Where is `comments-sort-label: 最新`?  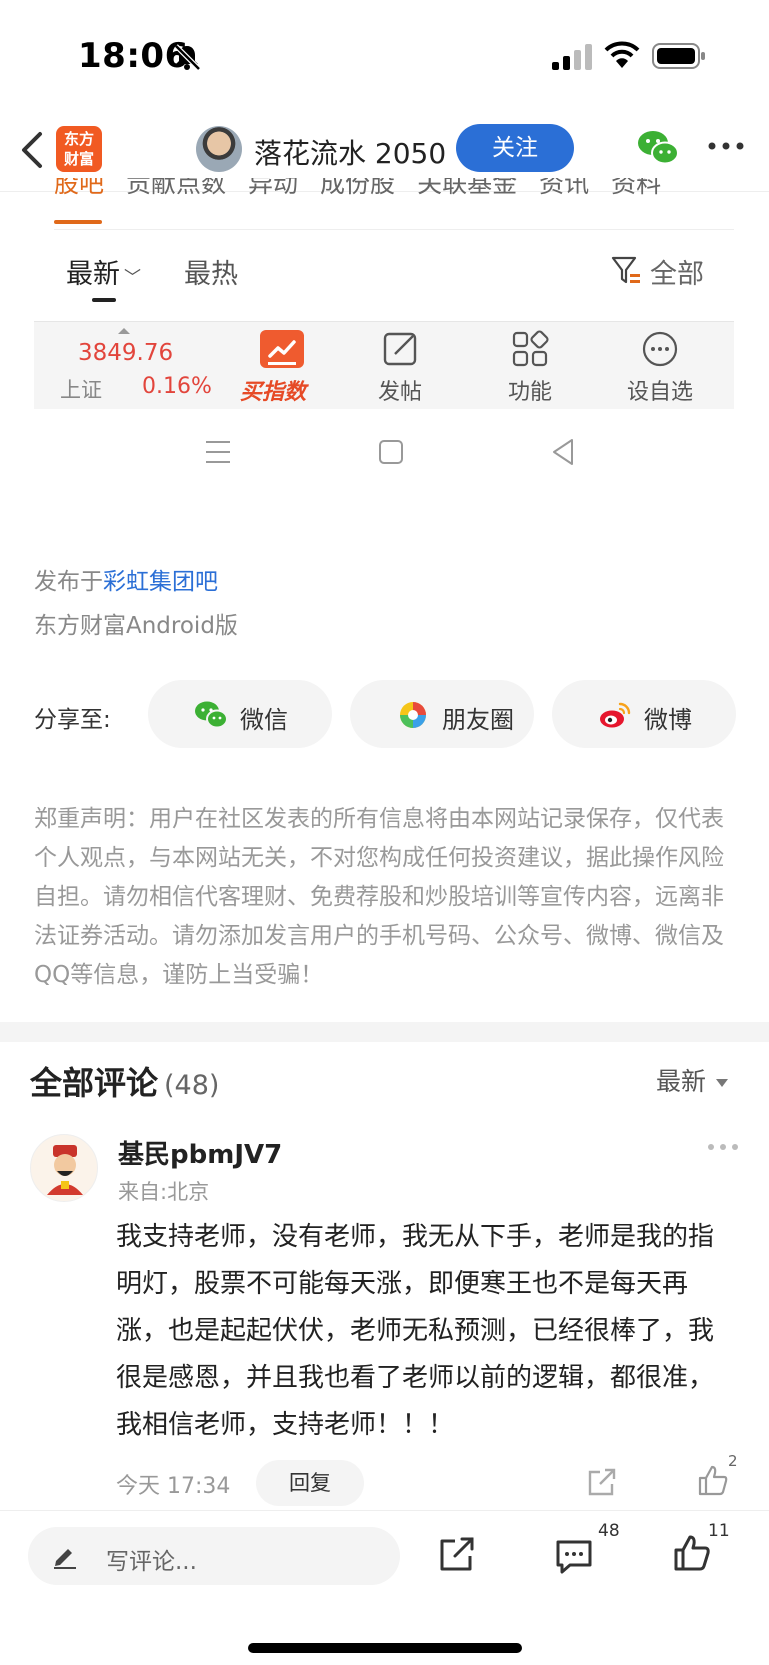 comments-sort-label: 最新 is located at coordinates (681, 1081).